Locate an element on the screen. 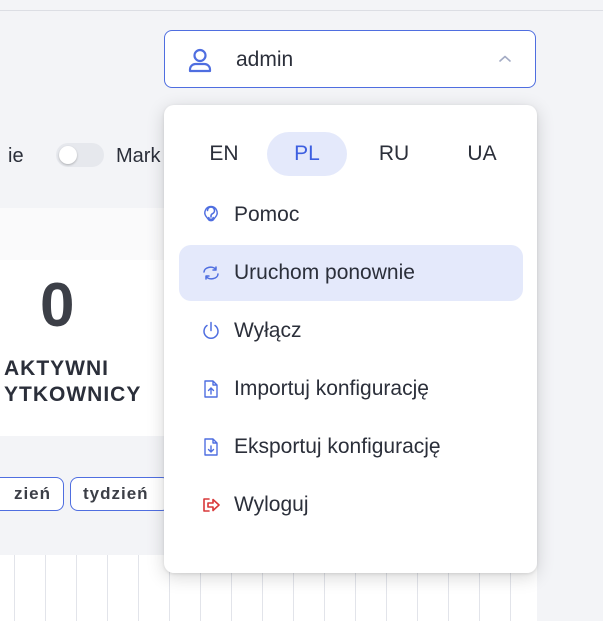  top-divider is located at coordinates (301, 10).